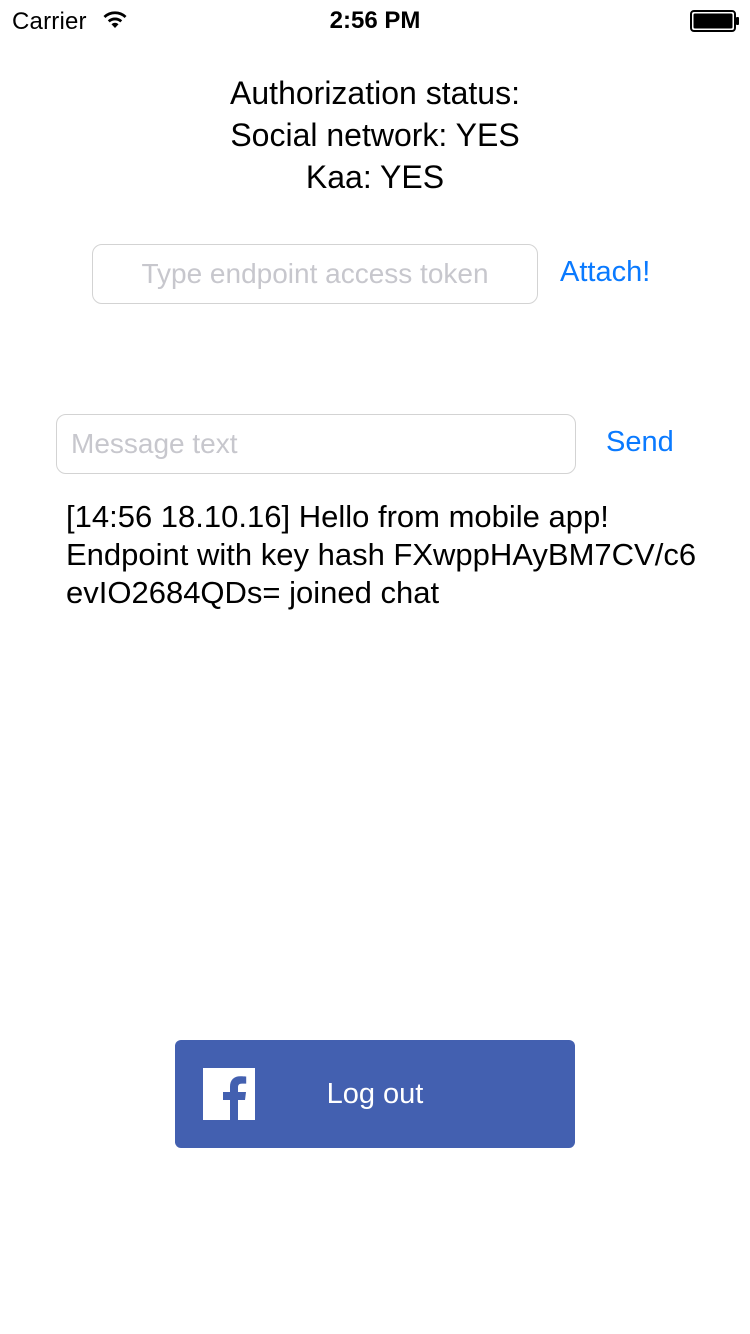 This screenshot has width=750, height=1334. What do you see at coordinates (714, 21) in the screenshot?
I see `battery-full-icon` at bounding box center [714, 21].